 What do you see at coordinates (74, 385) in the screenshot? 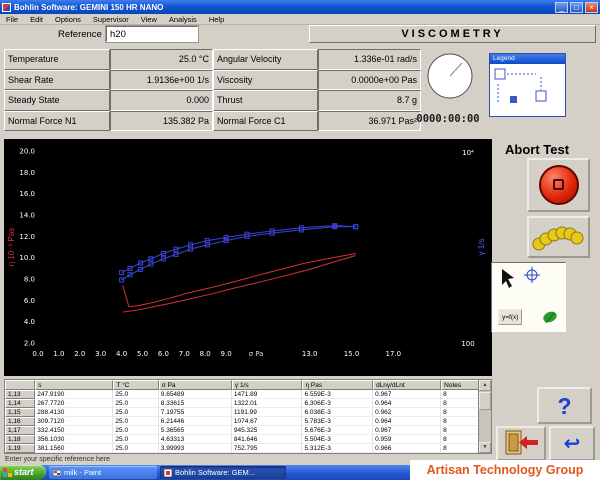
I see `column-header: s` at bounding box center [74, 385].